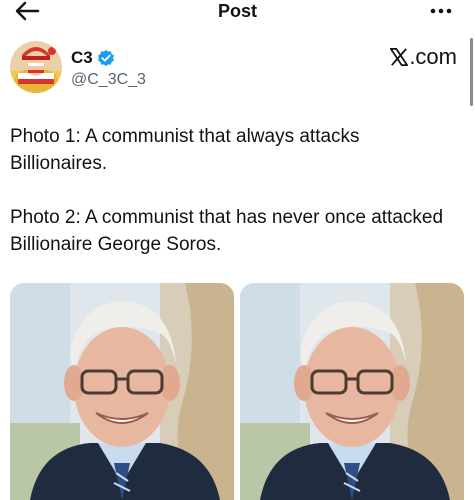  What do you see at coordinates (441, 11) in the screenshot?
I see `more-horizontal-icon` at bounding box center [441, 11].